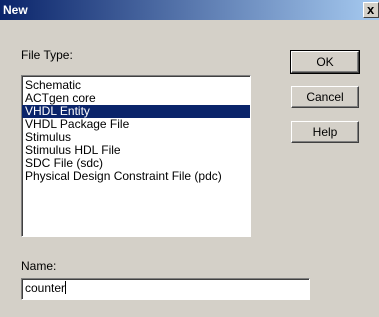  I want to click on name-field: counter, so click(165, 289).